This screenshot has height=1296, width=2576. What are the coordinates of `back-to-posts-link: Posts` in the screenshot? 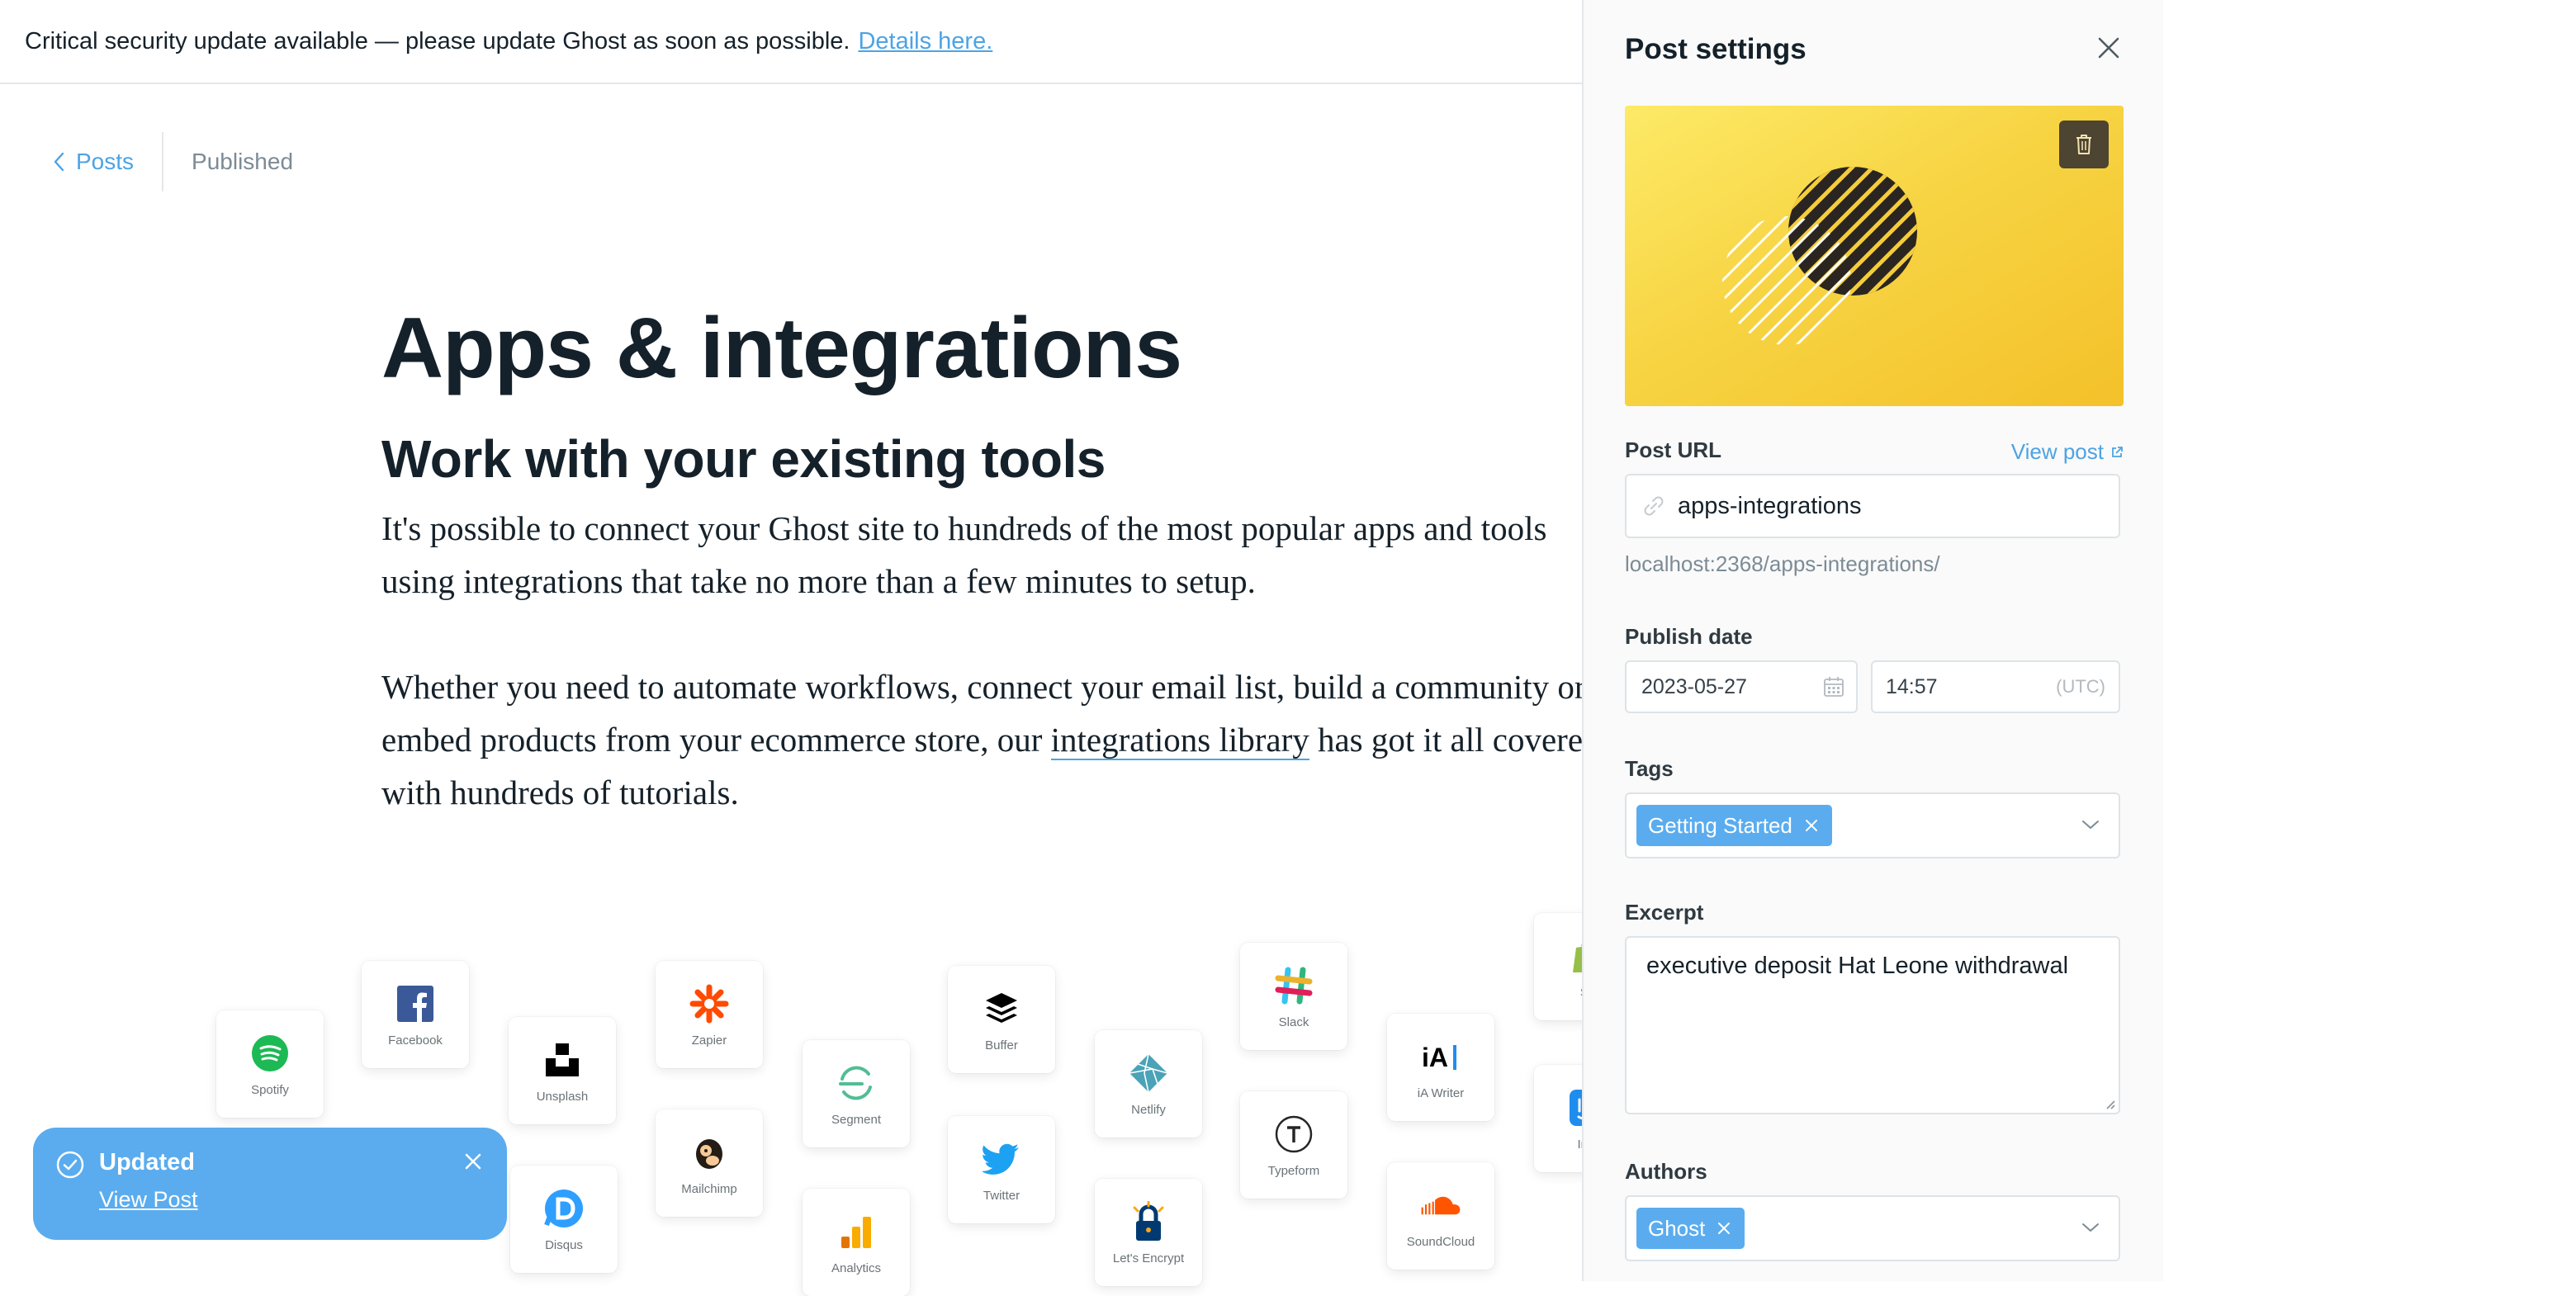 It's located at (108, 162).